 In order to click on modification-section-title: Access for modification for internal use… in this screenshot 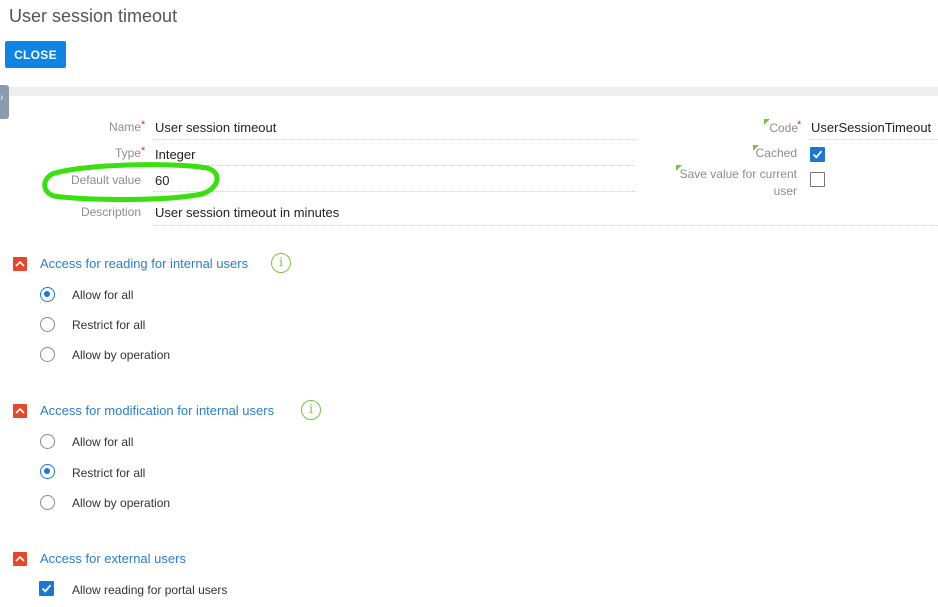, I will do `click(157, 410)`.